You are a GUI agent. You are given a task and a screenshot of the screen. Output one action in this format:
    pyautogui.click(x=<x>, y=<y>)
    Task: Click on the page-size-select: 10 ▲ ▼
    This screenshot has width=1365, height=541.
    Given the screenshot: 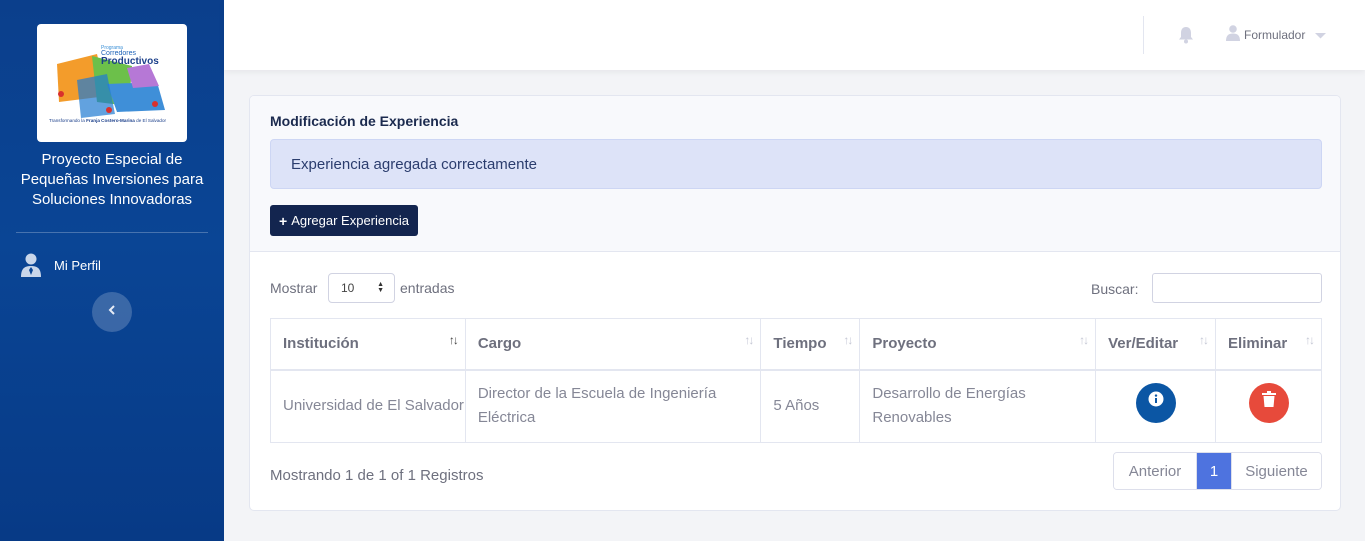 What is the action you would take?
    pyautogui.click(x=361, y=288)
    